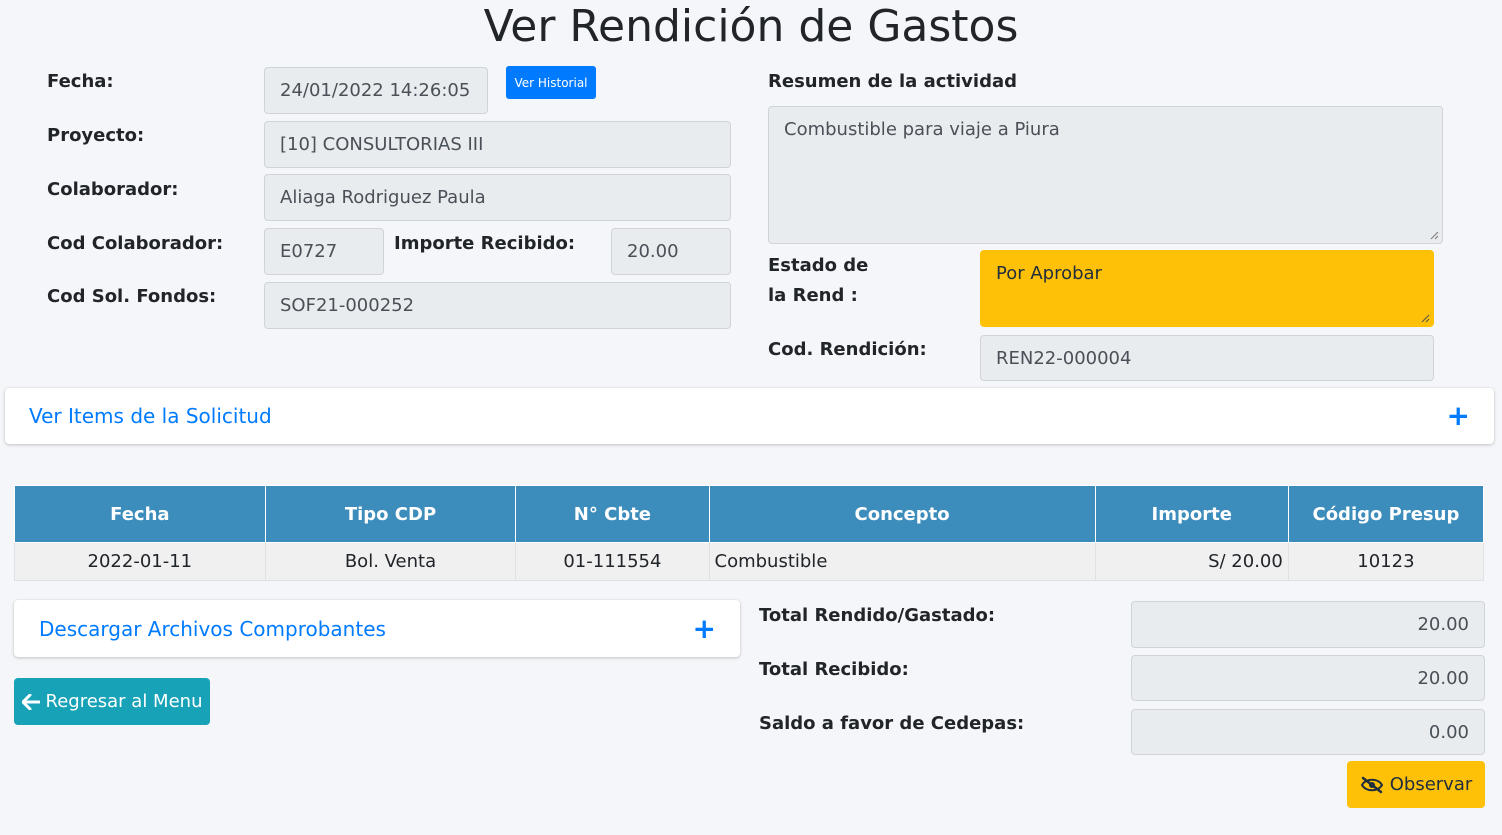  What do you see at coordinates (751, 26) in the screenshot?
I see `page-title: Ver Rendición de Gastos` at bounding box center [751, 26].